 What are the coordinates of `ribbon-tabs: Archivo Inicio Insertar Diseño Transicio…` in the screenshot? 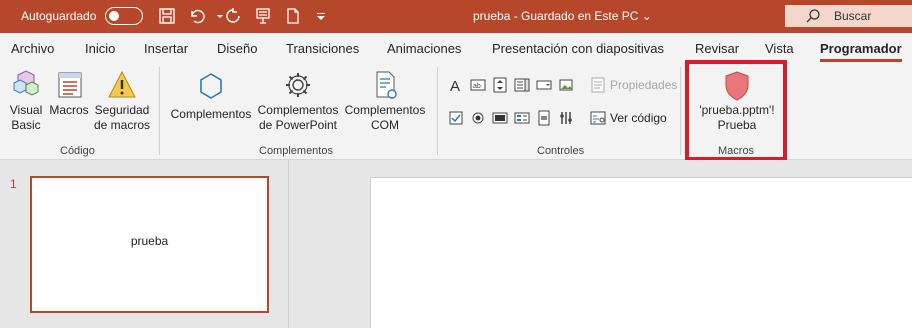 It's located at (456, 48).